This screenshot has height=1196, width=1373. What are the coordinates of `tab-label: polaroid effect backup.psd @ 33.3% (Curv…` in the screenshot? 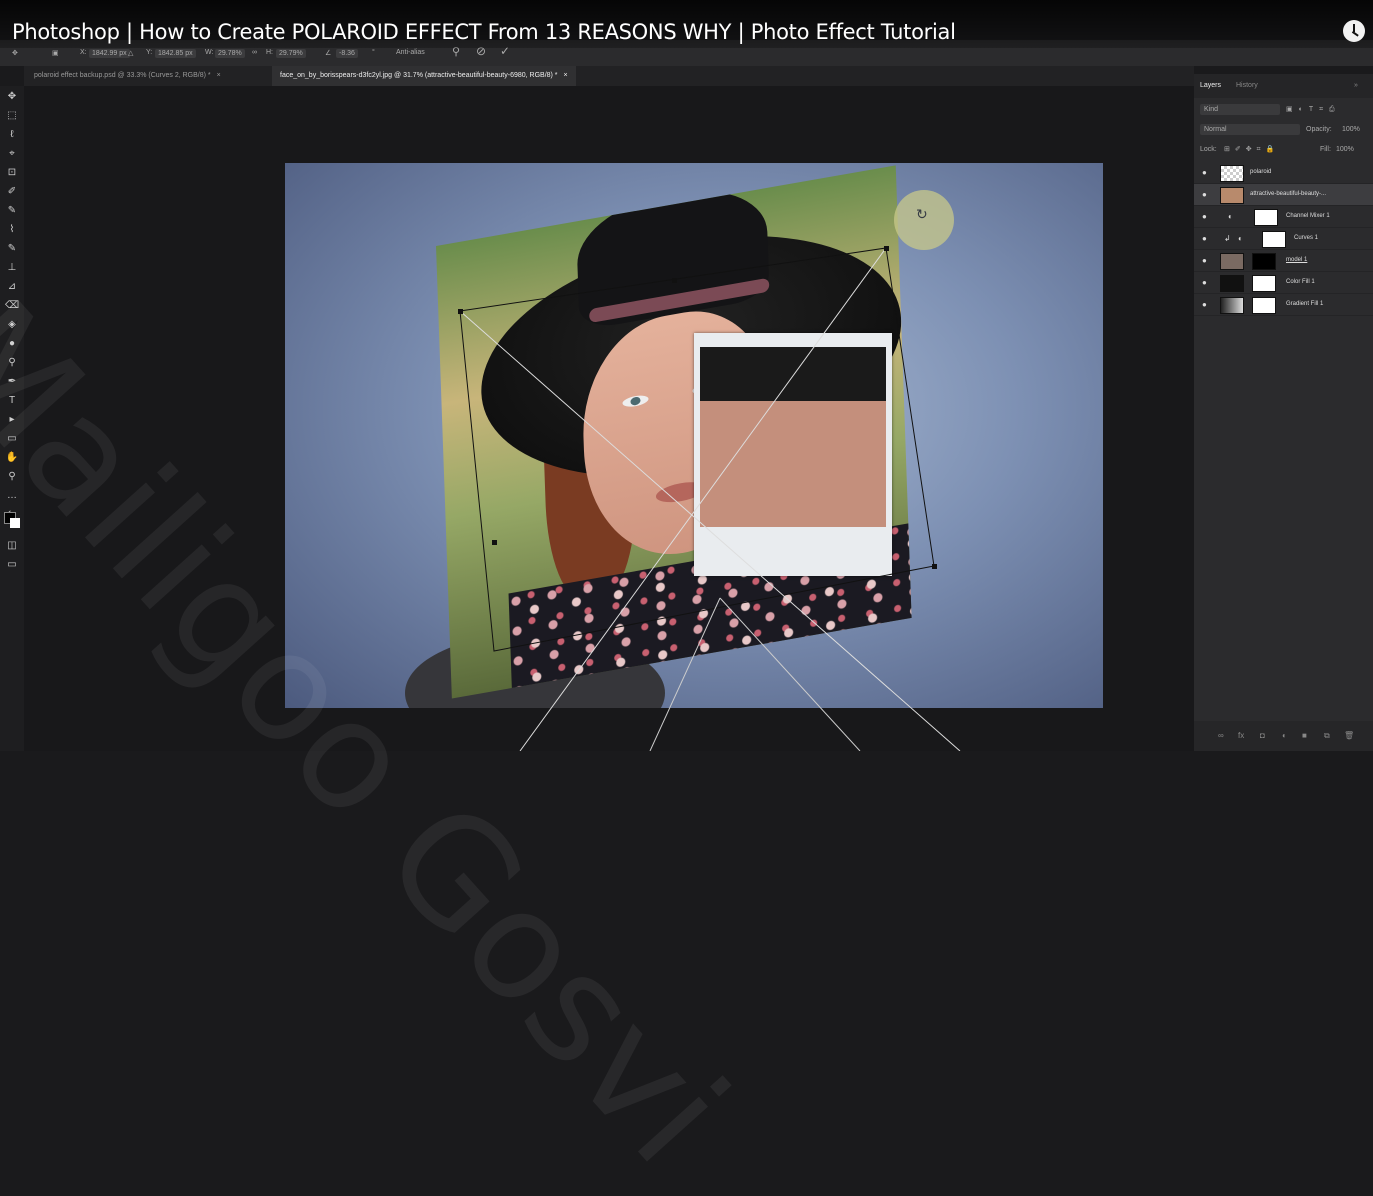 It's located at (122, 75).